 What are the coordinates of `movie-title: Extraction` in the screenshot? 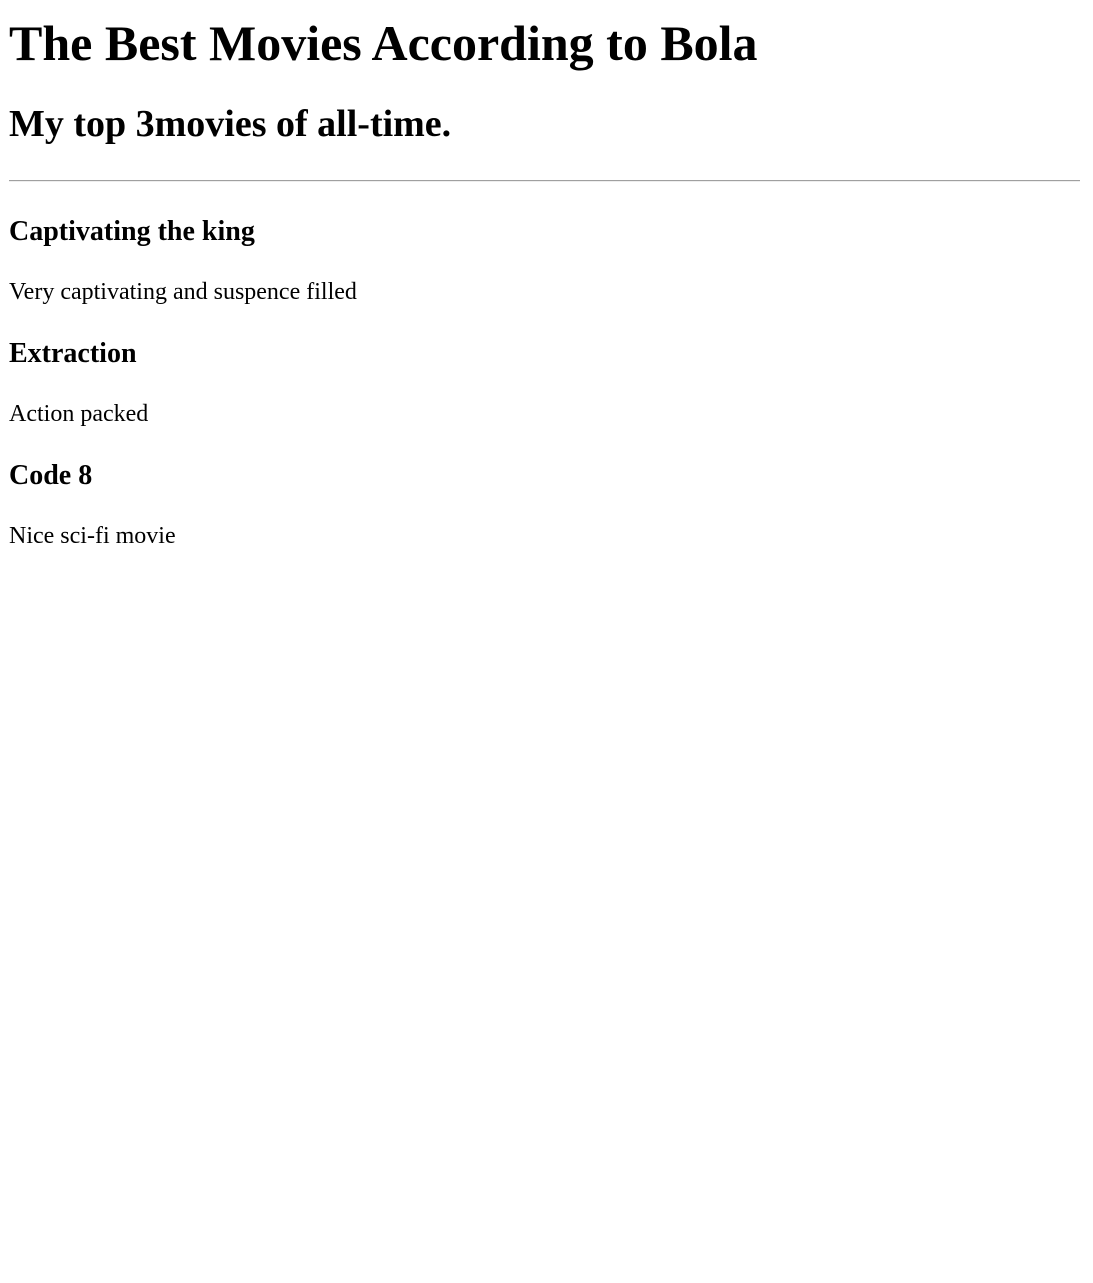 It's located at (73, 353).